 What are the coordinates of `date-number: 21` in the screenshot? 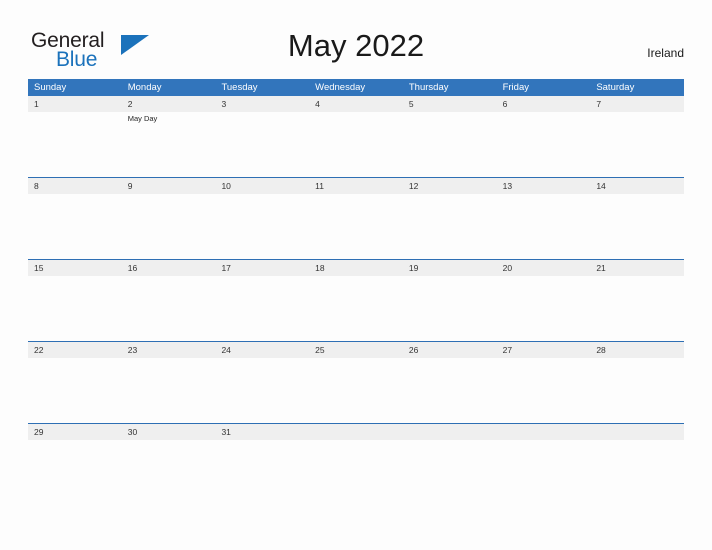 It's located at (637, 268).